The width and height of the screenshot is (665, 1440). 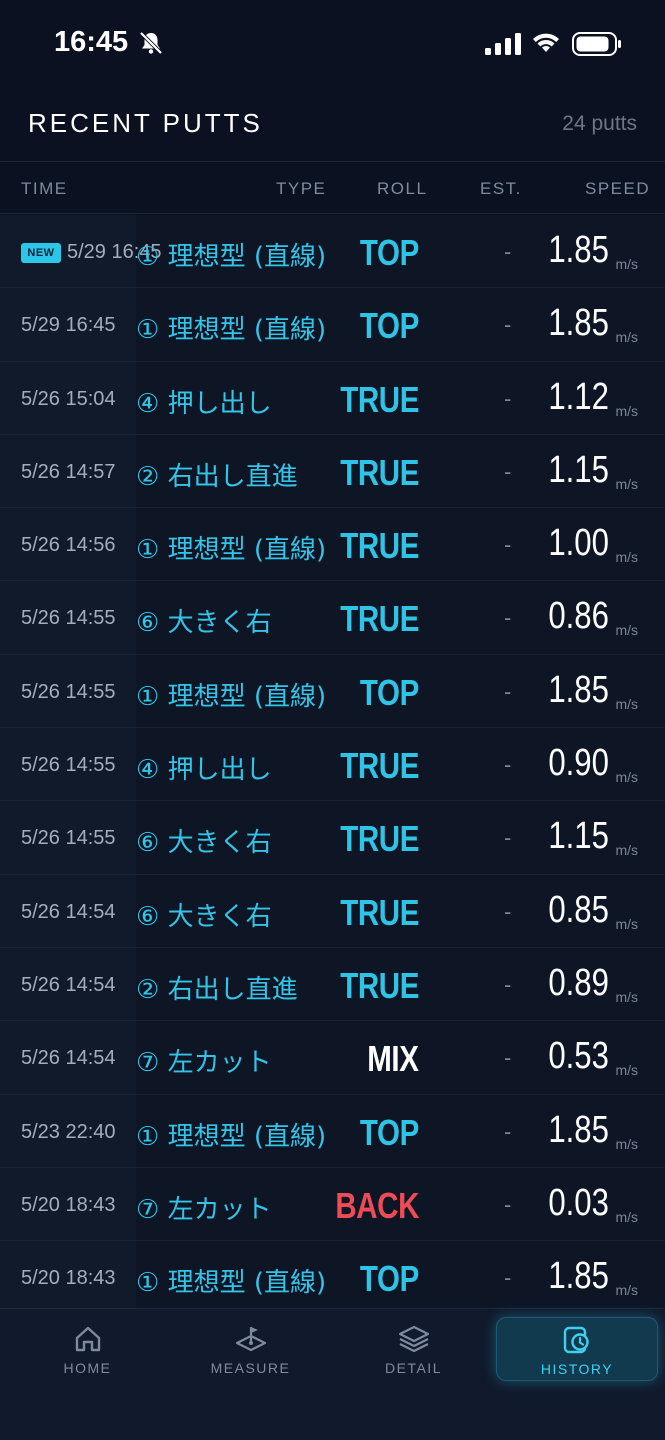 What do you see at coordinates (332, 545) in the screenshot?
I see `putt-row: 5/26 14:56 ① 理想型 (直線) TRUE - 1.00 m/s` at bounding box center [332, 545].